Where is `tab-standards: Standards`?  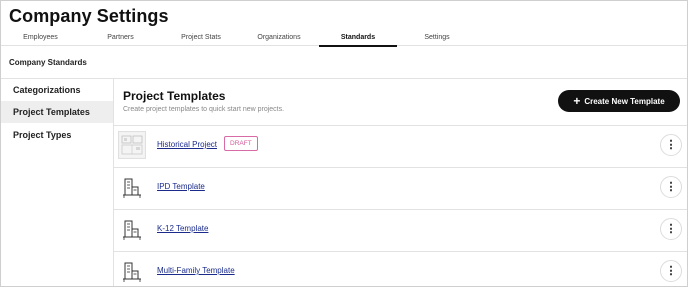 tab-standards: Standards is located at coordinates (358, 39).